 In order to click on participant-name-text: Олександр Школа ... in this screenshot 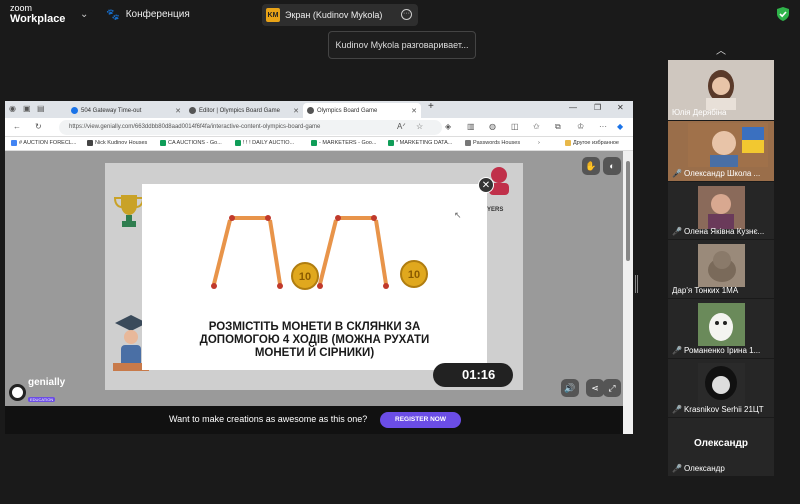, I will do `click(722, 173)`.